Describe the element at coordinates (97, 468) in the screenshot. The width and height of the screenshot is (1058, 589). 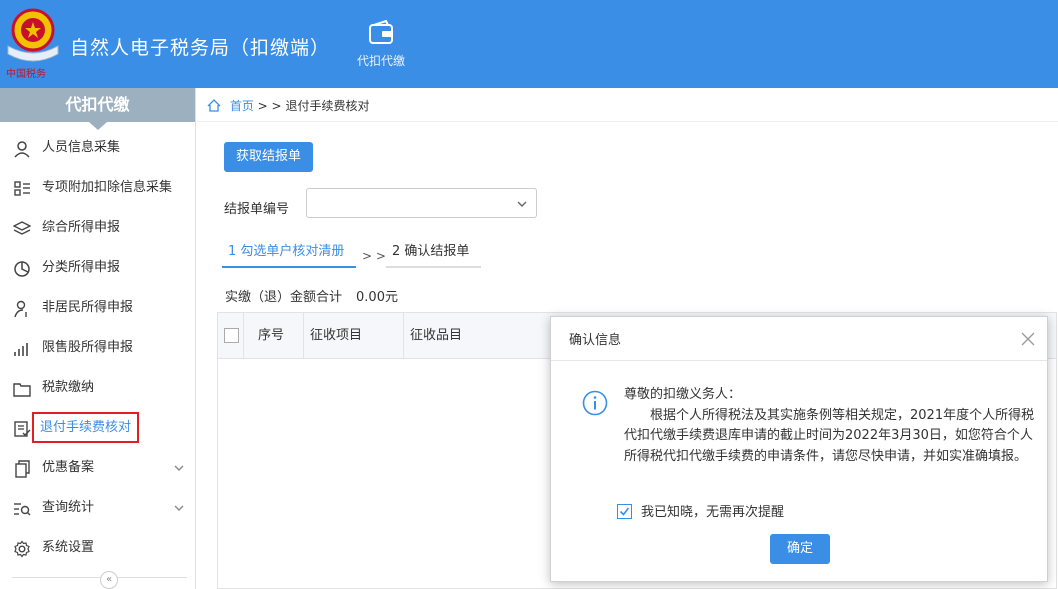
I see `sidebar-item-preferential-filing: 优惠备案` at that location.